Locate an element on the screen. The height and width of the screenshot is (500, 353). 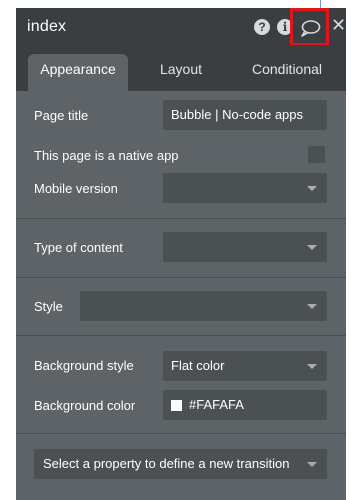
native-app-label: This page is a native app is located at coordinates (106, 155).